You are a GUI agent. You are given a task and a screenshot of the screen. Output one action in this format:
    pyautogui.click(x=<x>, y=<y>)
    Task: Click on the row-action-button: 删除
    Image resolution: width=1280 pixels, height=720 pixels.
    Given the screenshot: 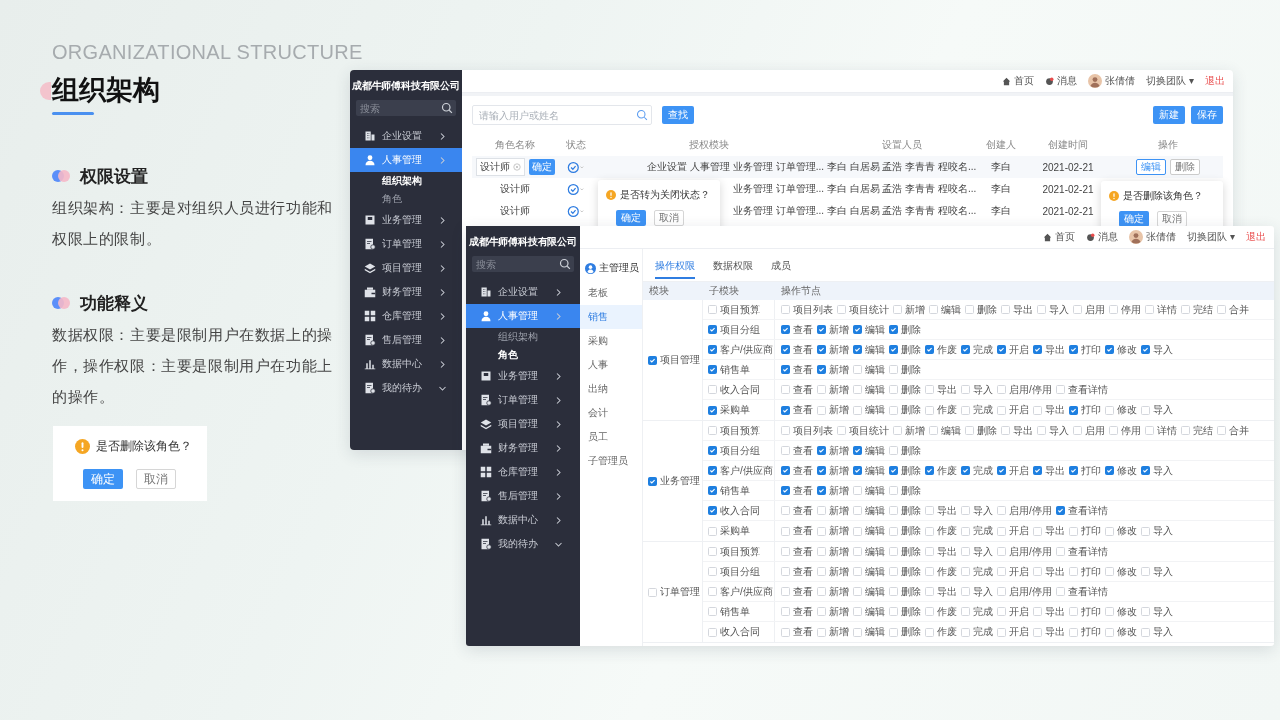 What is the action you would take?
    pyautogui.click(x=1185, y=167)
    